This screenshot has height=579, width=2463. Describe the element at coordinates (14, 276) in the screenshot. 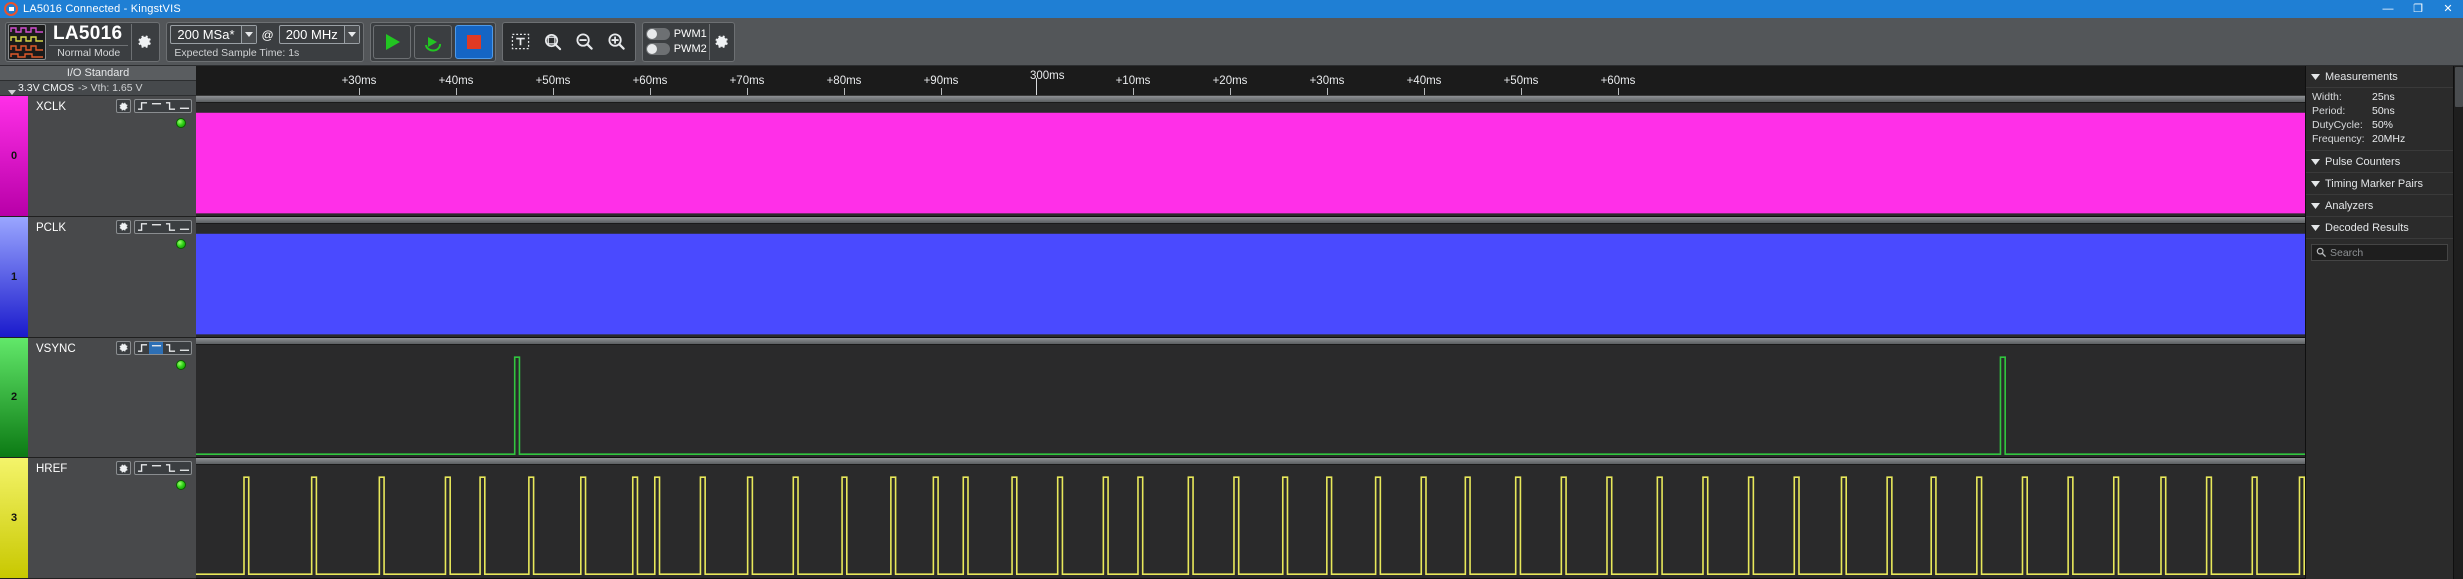

I see `channel-index: 1` at that location.